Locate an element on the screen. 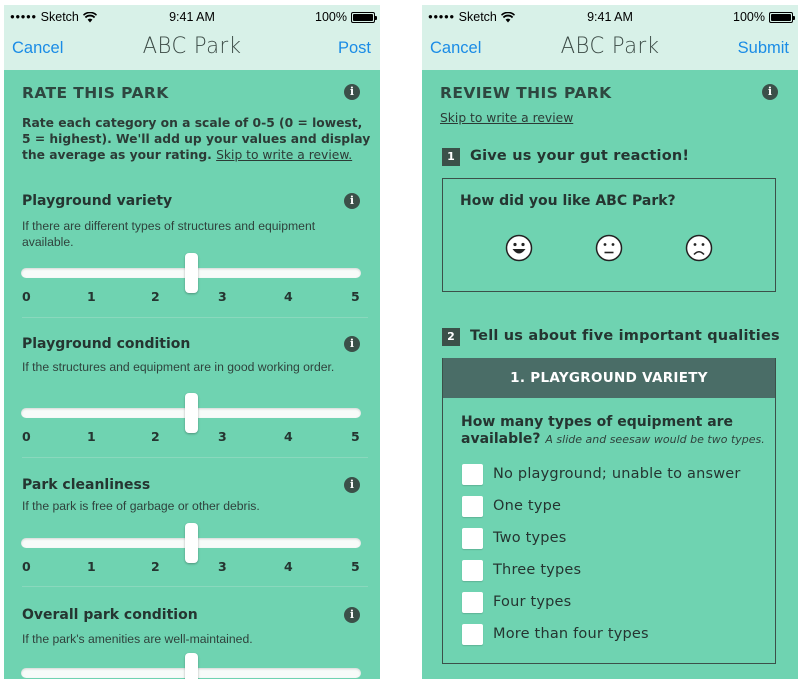 This screenshot has height=679, width=802. nav-bar: Cancel ABC Park Post is located at coordinates (192, 48).